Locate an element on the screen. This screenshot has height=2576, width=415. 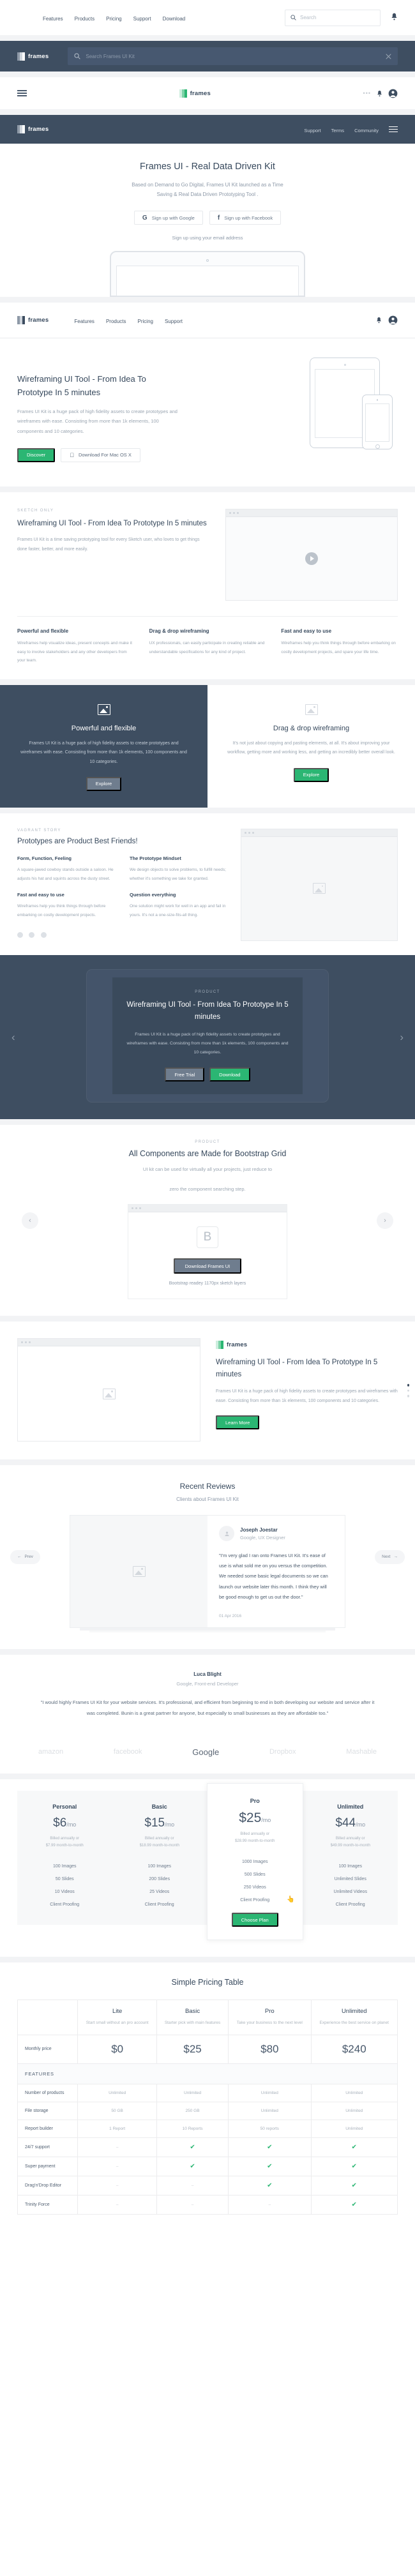
plan-price-period: /mo is located at coordinates (170, 1824).